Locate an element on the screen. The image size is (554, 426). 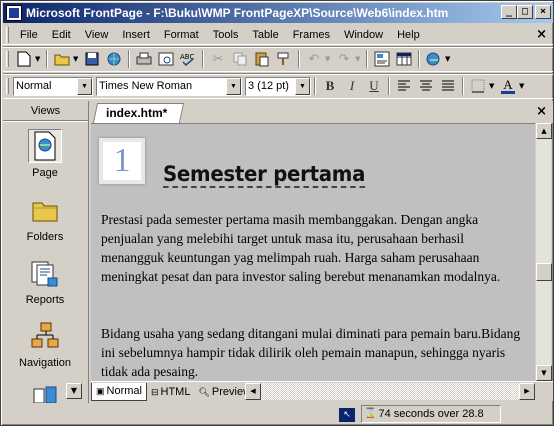
preview-browser-icon is located at coordinates (166, 59).